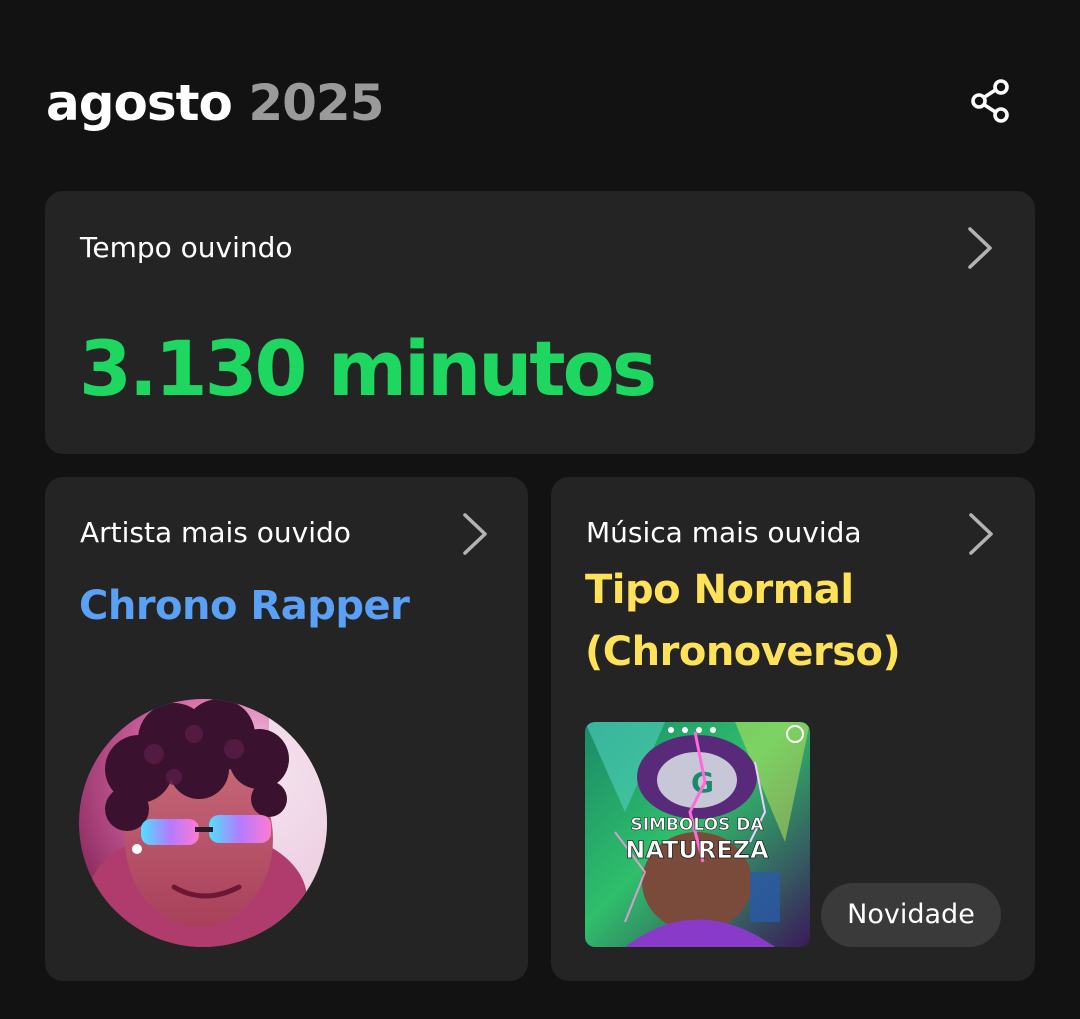 This screenshot has height=1019, width=1080. I want to click on cover-text-line1: SIMBOLOS DA, so click(697, 825).